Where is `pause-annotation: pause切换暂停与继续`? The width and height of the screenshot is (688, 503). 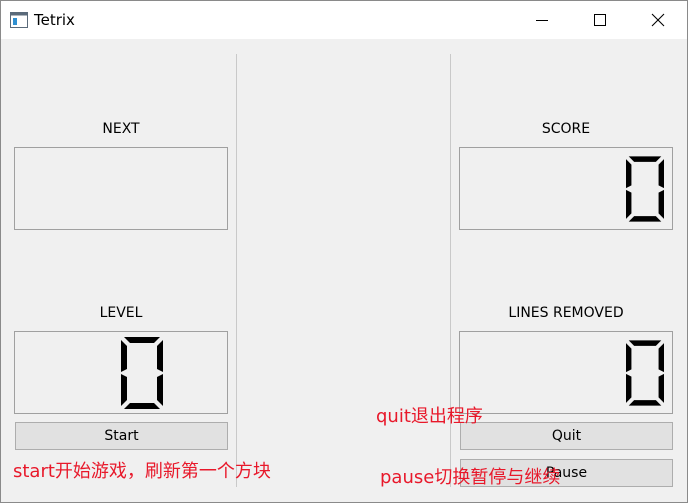
pause-annotation: pause切换暂停与继续 is located at coordinates (470, 477).